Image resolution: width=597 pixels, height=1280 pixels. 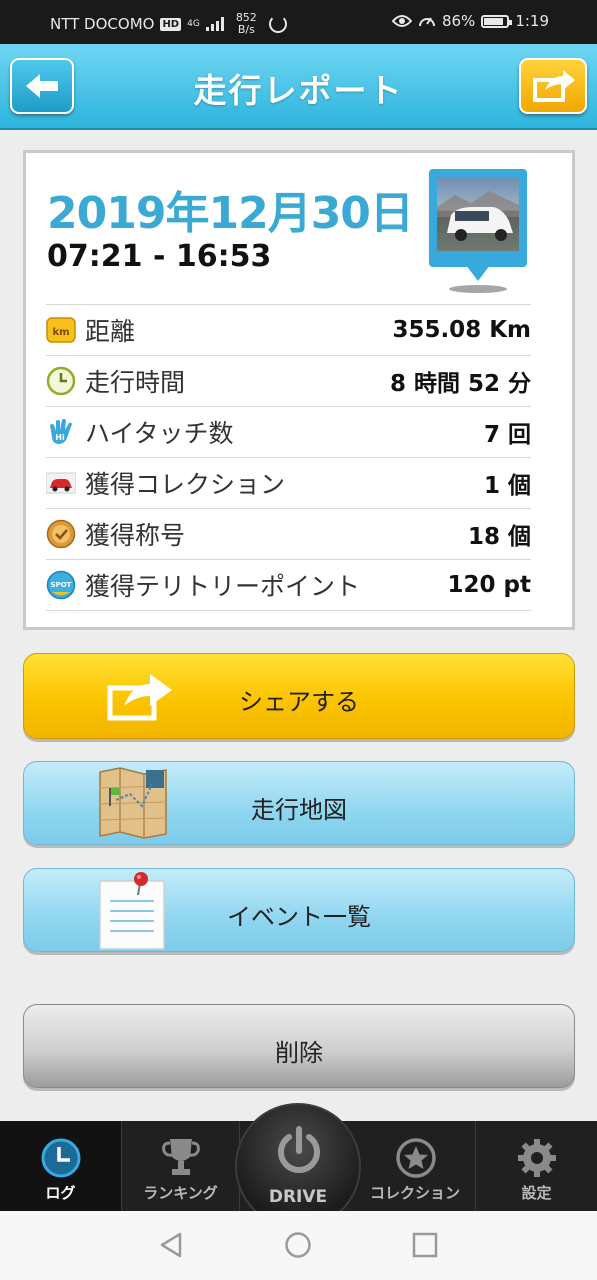 I want to click on km-icon: km, so click(x=61, y=330).